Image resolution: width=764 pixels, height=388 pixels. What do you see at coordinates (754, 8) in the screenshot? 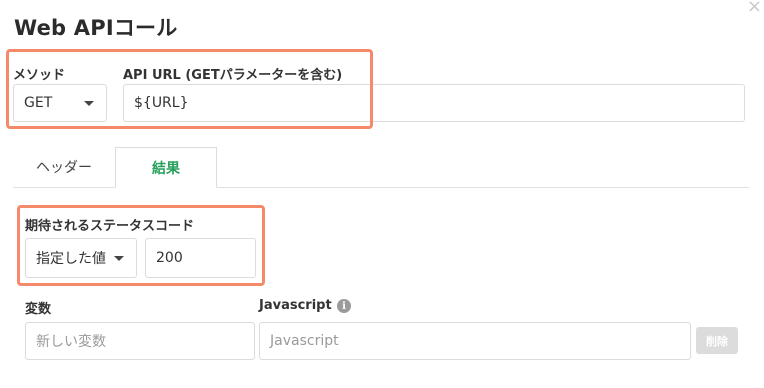
I see `close-icon: ×` at bounding box center [754, 8].